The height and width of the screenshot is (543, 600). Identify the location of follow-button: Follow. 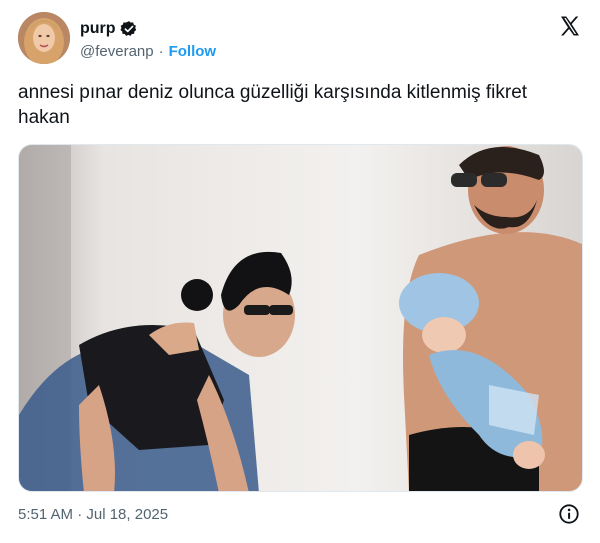
(193, 51).